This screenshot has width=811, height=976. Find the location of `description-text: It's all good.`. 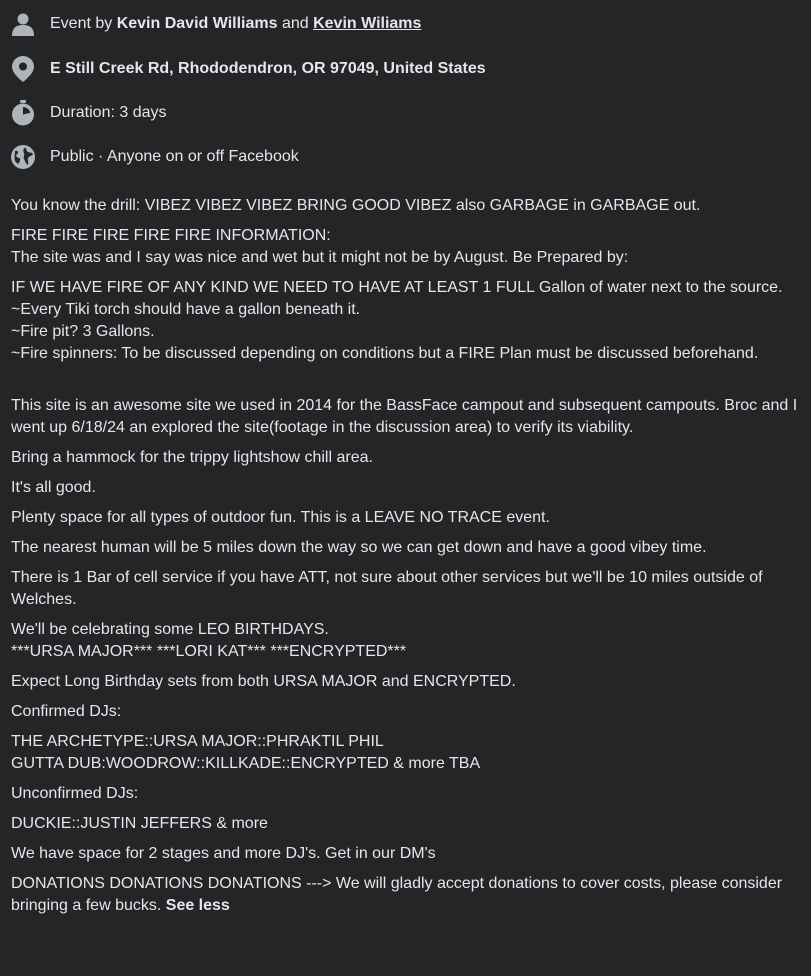

description-text: It's all good. is located at coordinates (53, 487).